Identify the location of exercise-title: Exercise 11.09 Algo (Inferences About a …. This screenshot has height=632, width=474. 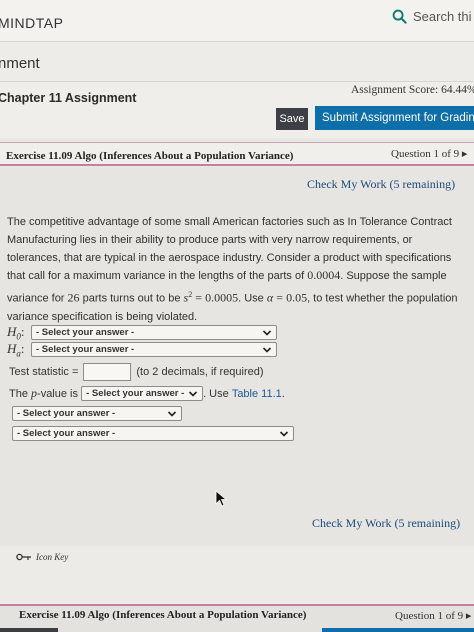
(150, 156).